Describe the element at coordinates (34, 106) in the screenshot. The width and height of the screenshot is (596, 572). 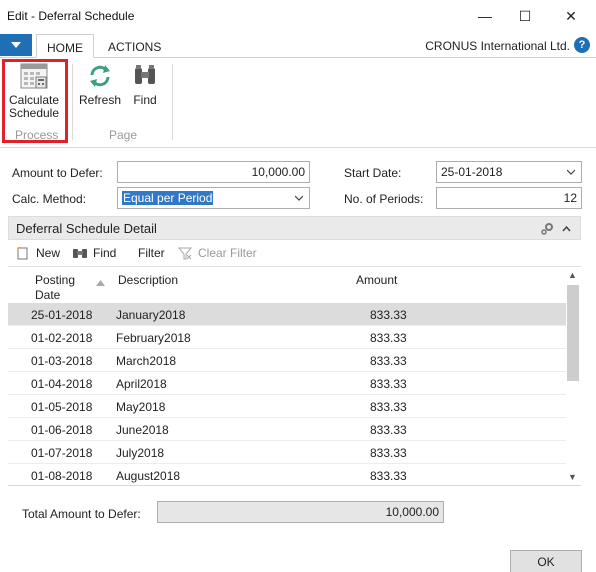
I see `calculate-schedule-label: Calculate Schedule` at that location.